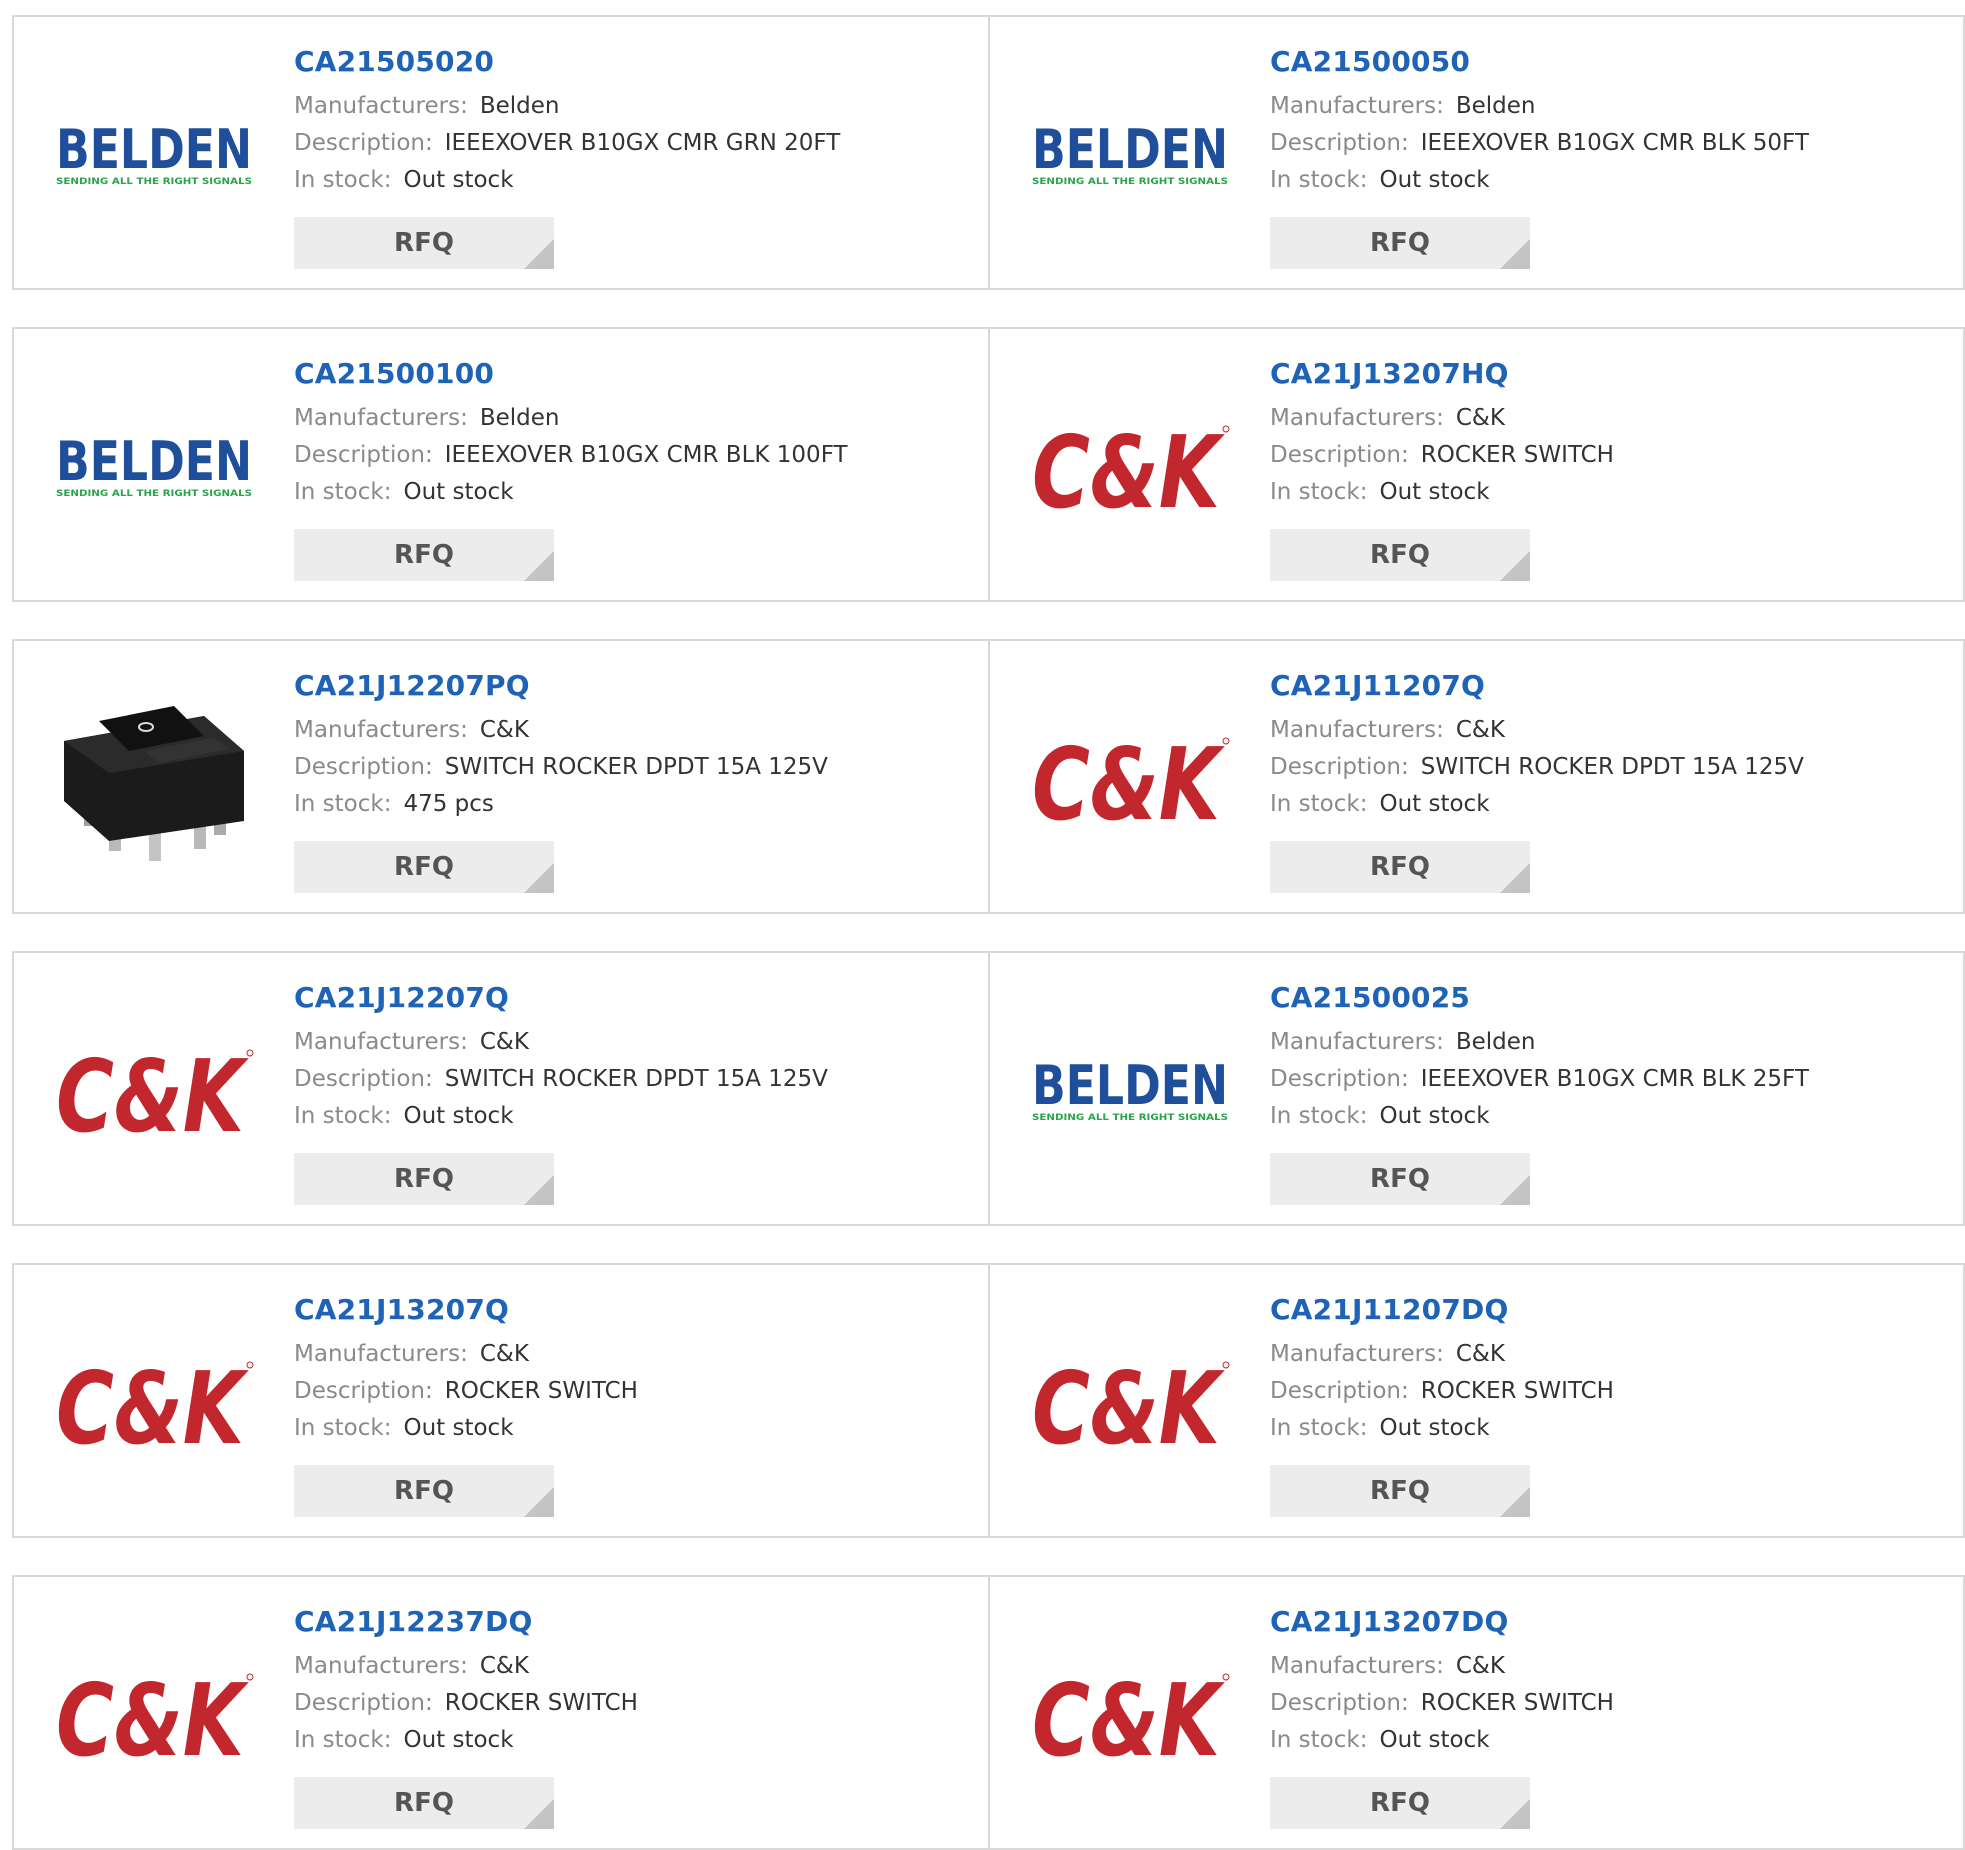  Describe the element at coordinates (1611, 1622) in the screenshot. I see `part-number-link: CA21J13207DQ` at that location.